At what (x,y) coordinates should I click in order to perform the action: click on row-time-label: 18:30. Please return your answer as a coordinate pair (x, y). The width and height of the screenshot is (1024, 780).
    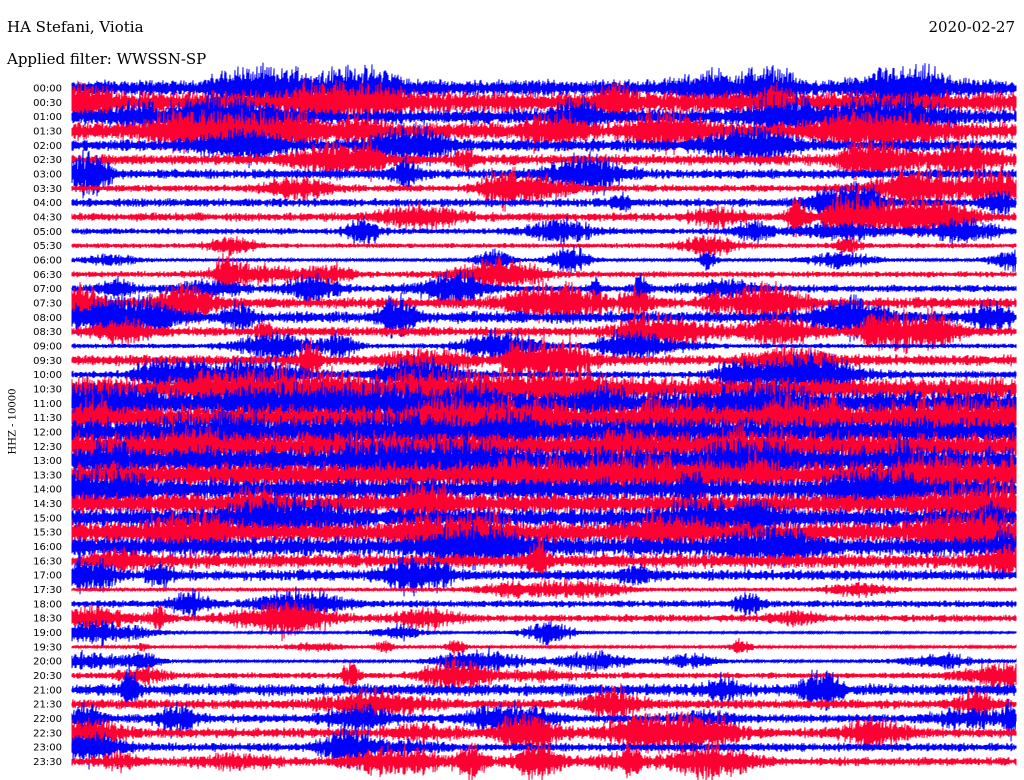
    Looking at the image, I should click on (47, 619).